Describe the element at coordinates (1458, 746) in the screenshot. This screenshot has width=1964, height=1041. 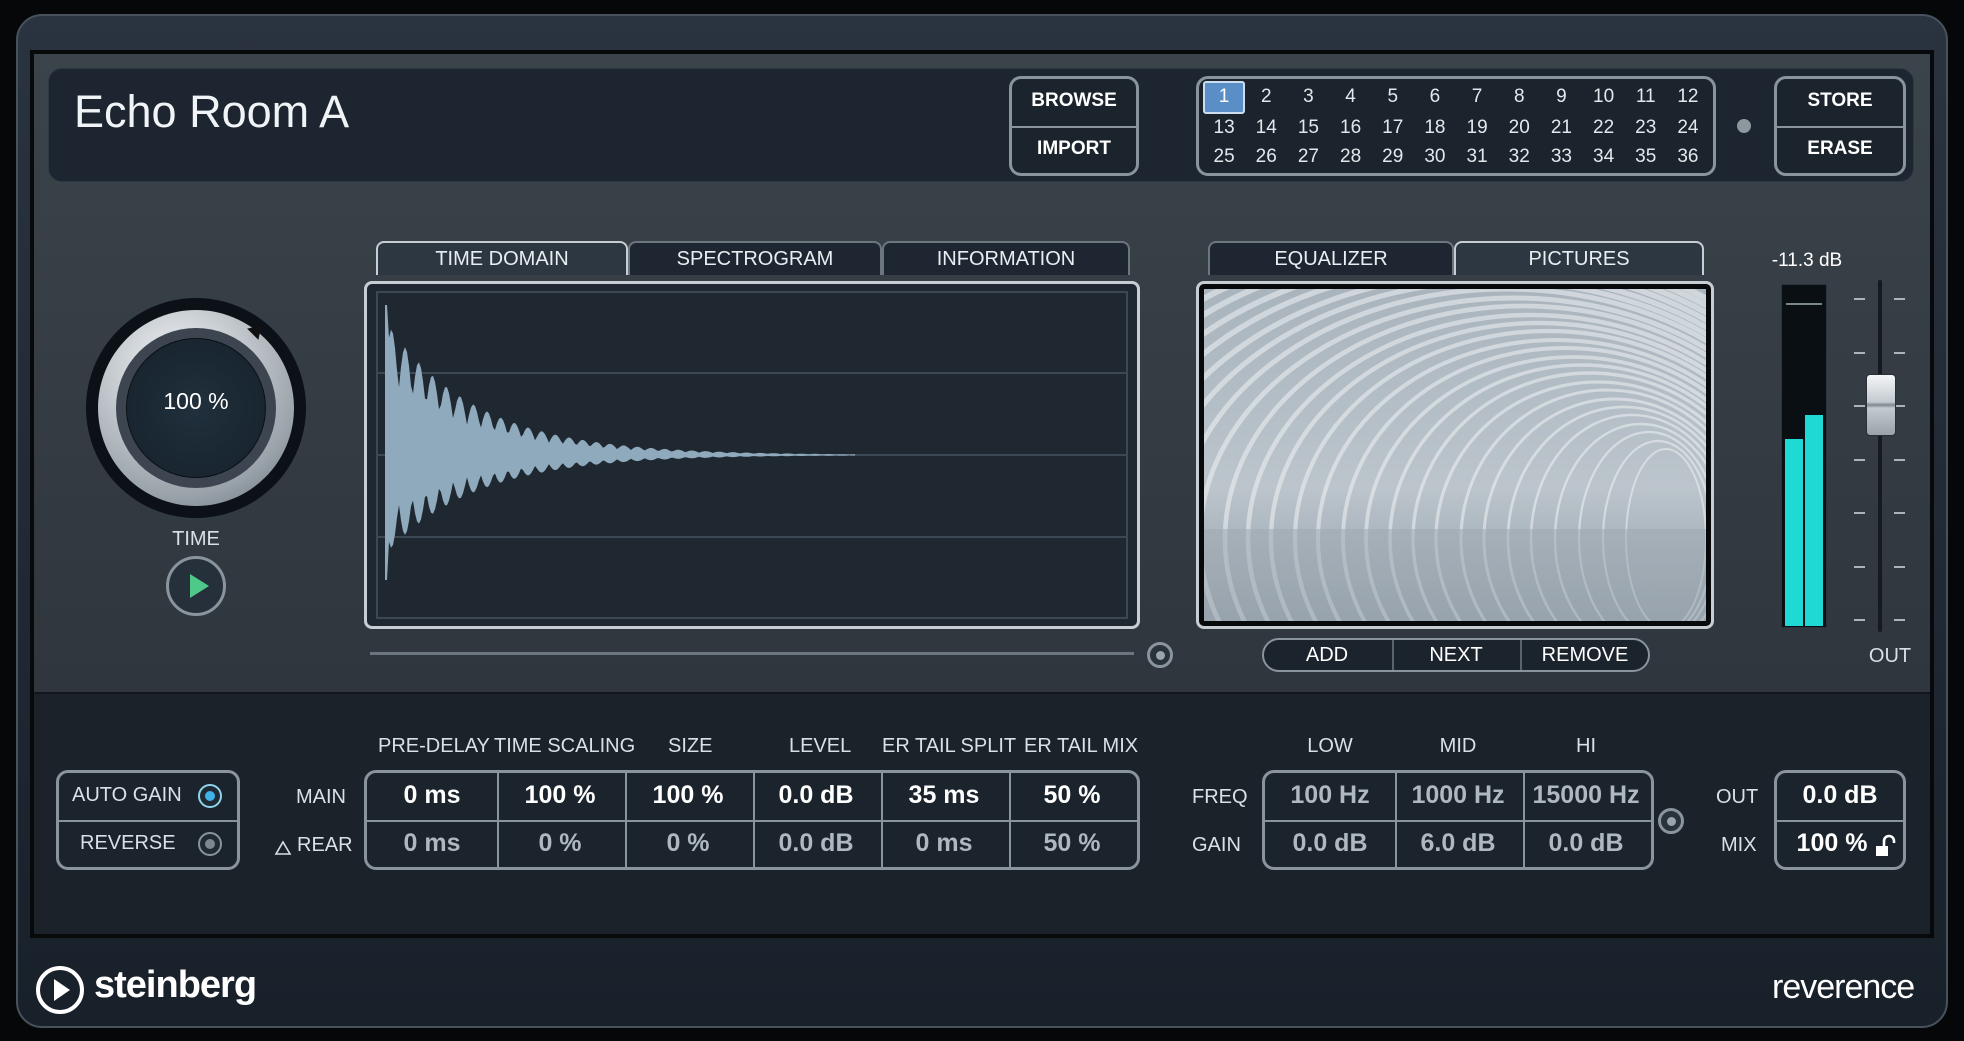
I see `eq-band-header: MID` at that location.